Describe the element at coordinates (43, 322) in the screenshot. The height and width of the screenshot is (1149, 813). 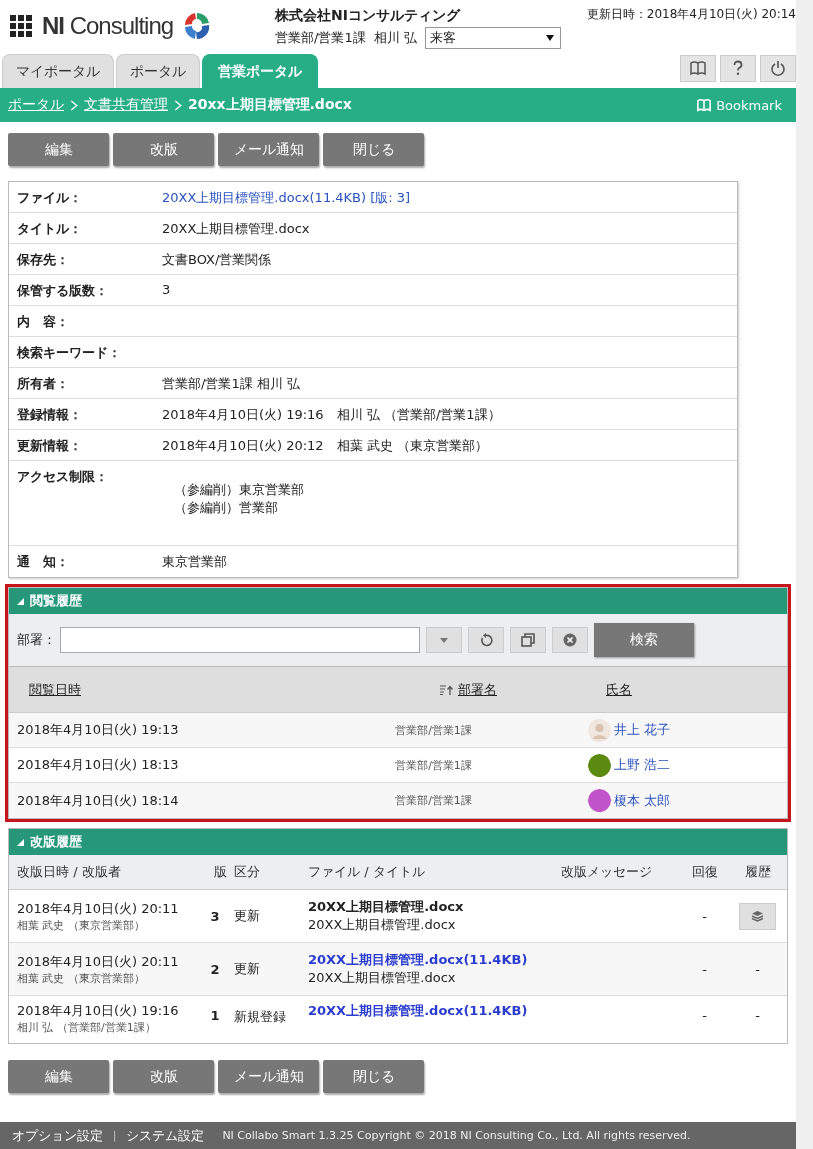
I see `field-label: 内 容：` at that location.